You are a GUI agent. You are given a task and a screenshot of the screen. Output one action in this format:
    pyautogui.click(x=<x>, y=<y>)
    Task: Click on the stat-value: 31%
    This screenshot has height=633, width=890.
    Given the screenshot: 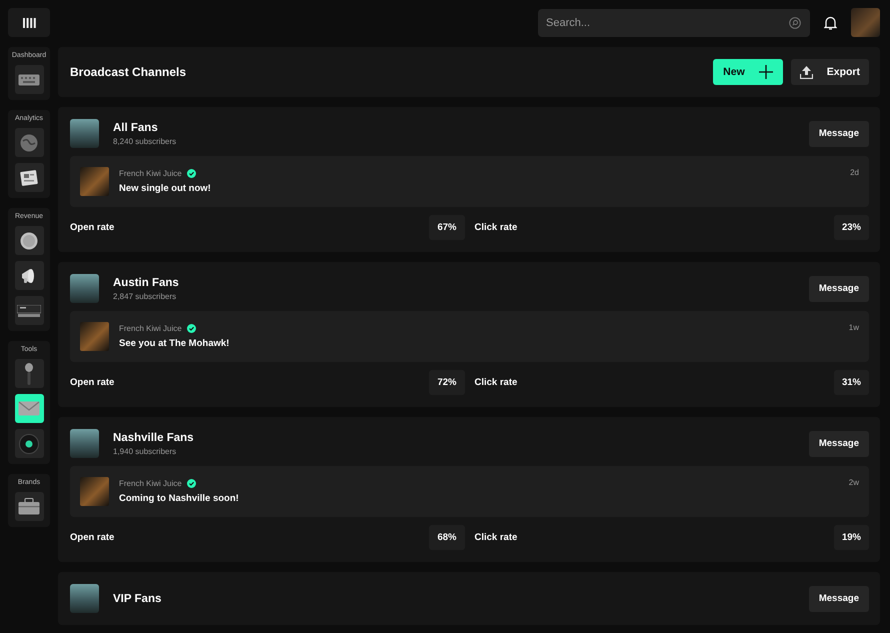 What is the action you would take?
    pyautogui.click(x=851, y=382)
    